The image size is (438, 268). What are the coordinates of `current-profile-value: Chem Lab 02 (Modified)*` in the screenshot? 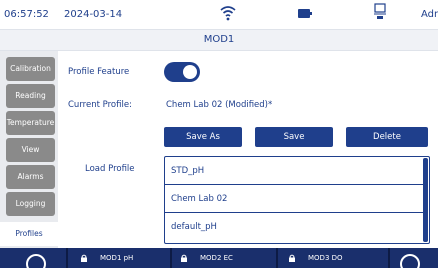 It's located at (219, 105).